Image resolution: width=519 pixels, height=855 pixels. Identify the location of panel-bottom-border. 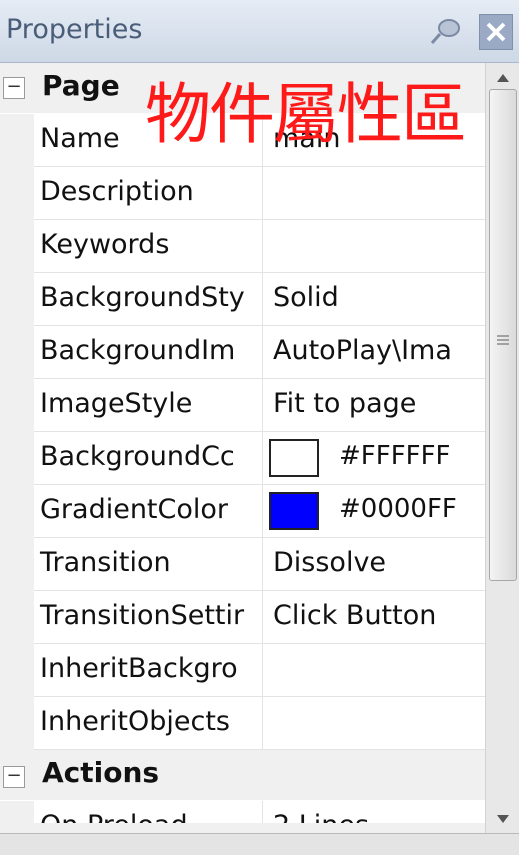
(259, 844).